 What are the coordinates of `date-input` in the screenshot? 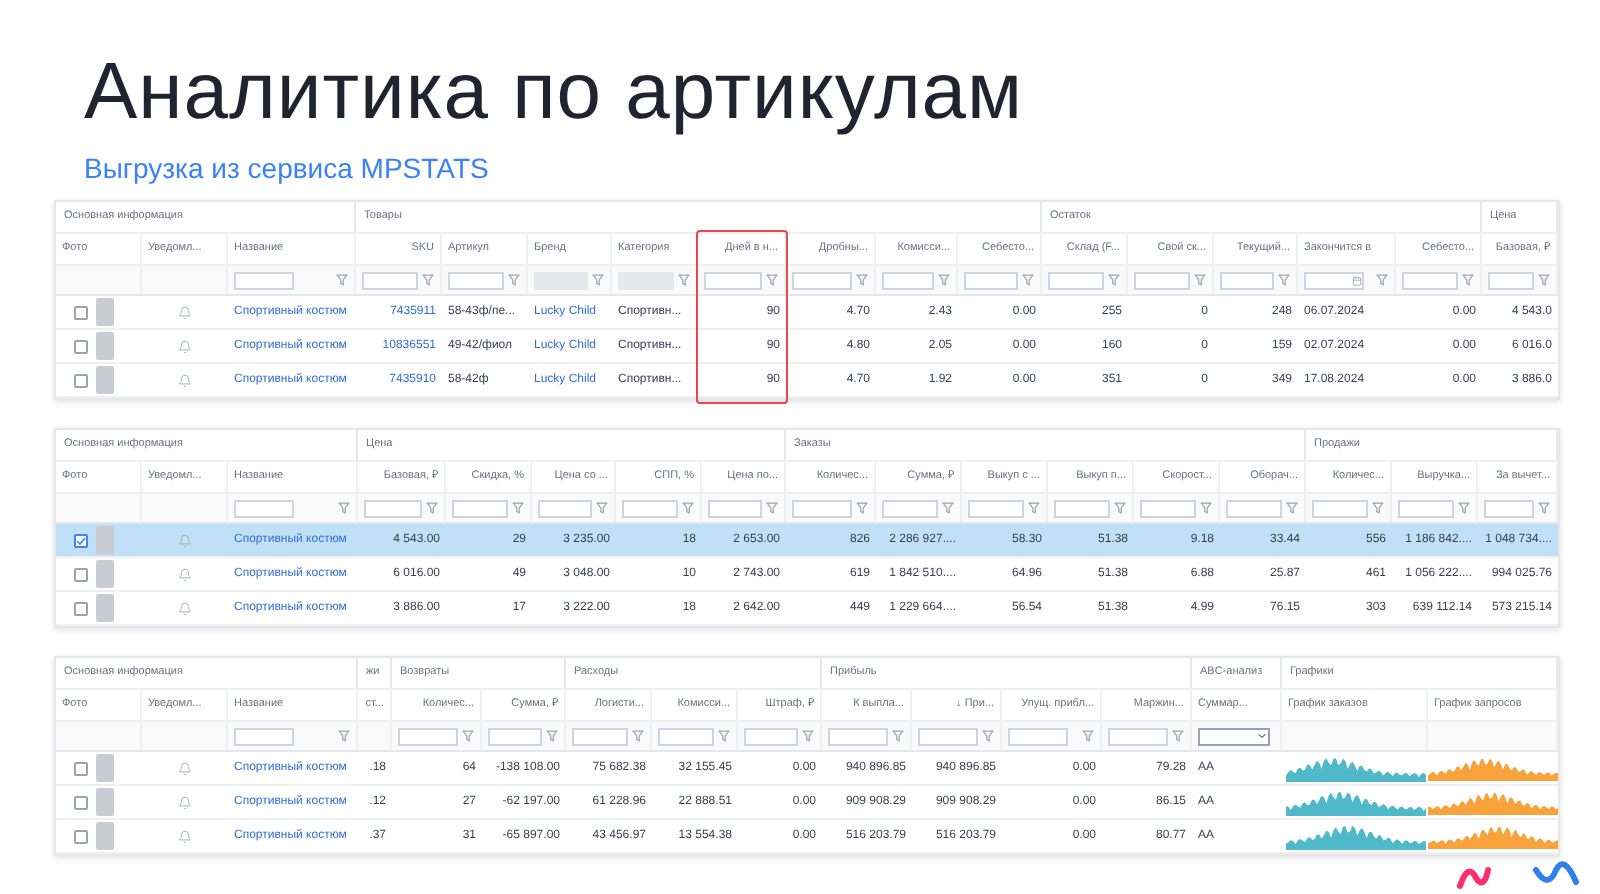 It's located at (1334, 280).